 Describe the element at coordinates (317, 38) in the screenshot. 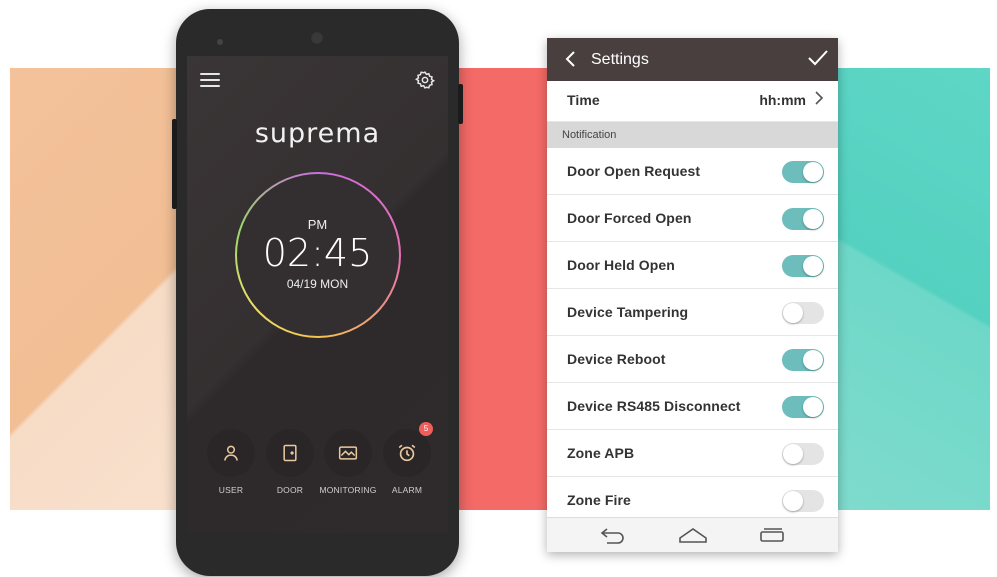

I see `front-camera` at that location.